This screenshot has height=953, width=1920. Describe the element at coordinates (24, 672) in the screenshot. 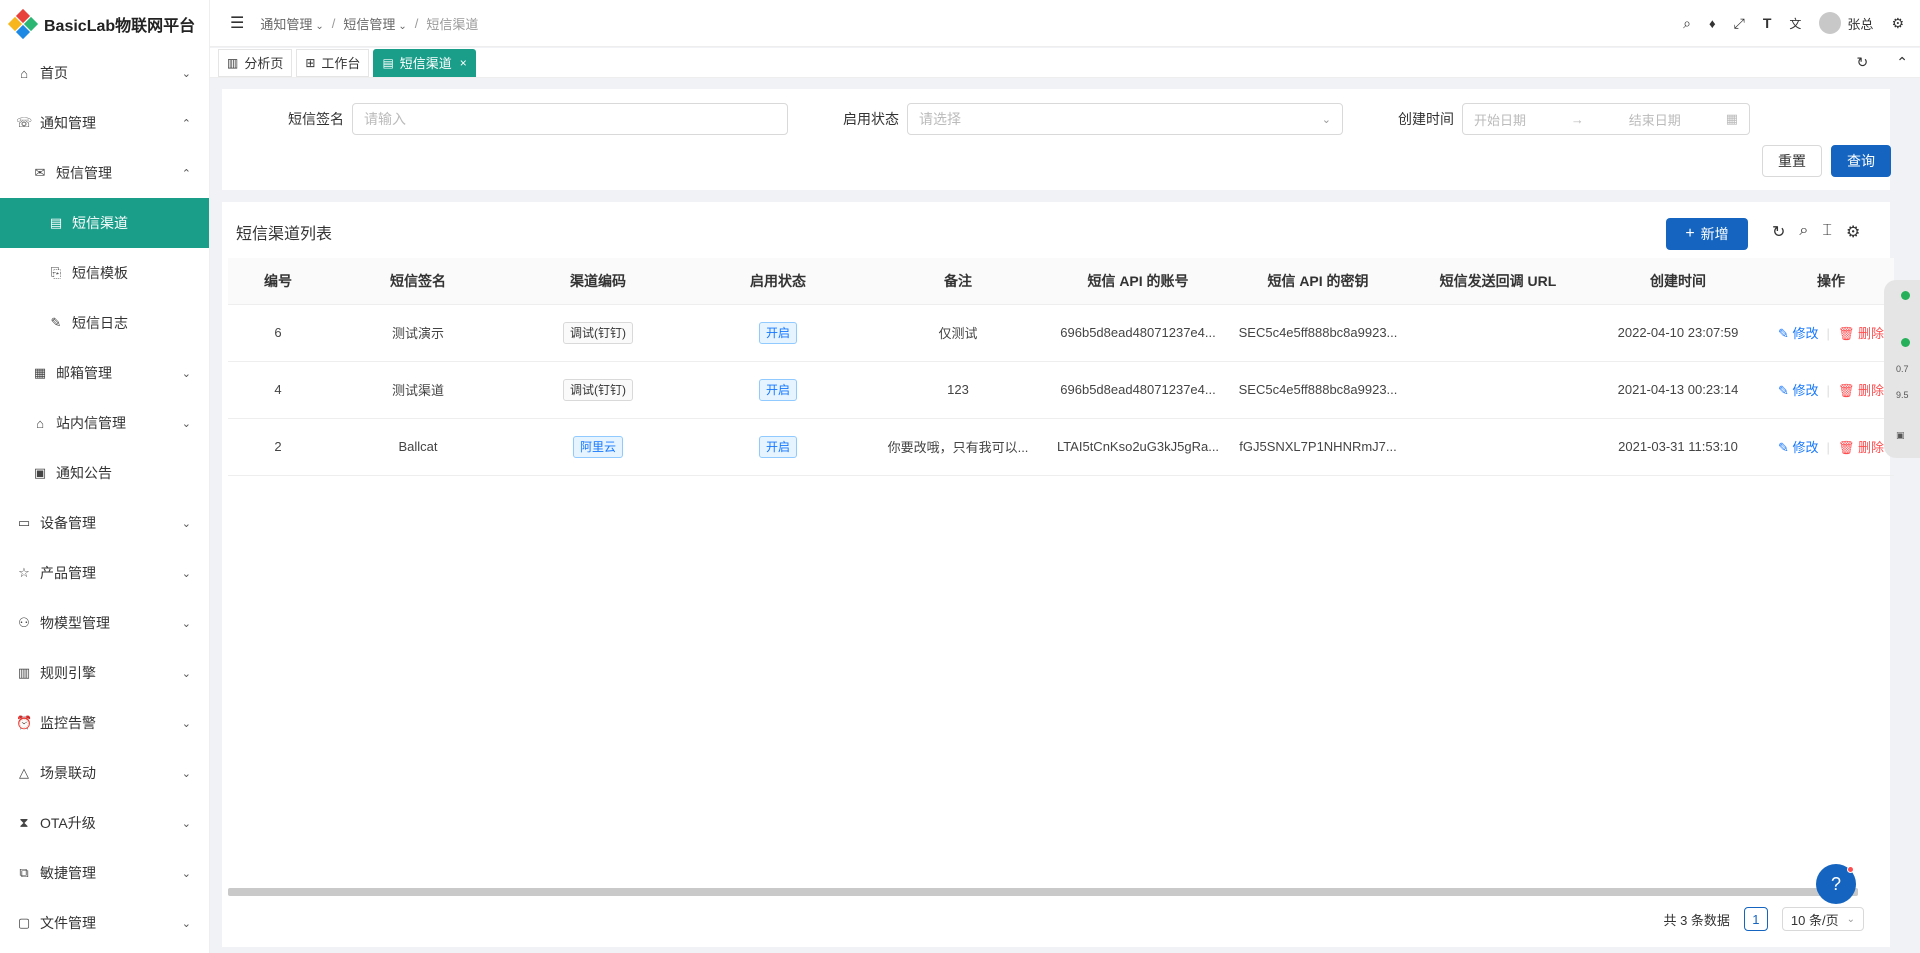

I see `rule-icon: ▥` at that location.